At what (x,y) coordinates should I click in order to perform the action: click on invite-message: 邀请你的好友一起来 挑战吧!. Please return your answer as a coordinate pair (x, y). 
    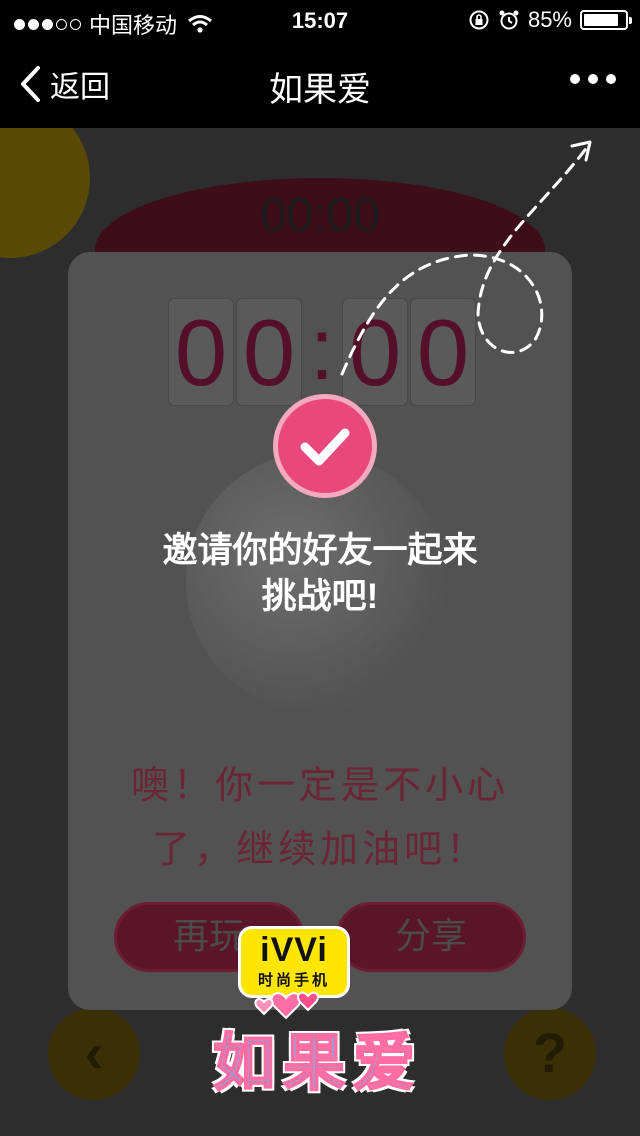
    Looking at the image, I should click on (320, 574).